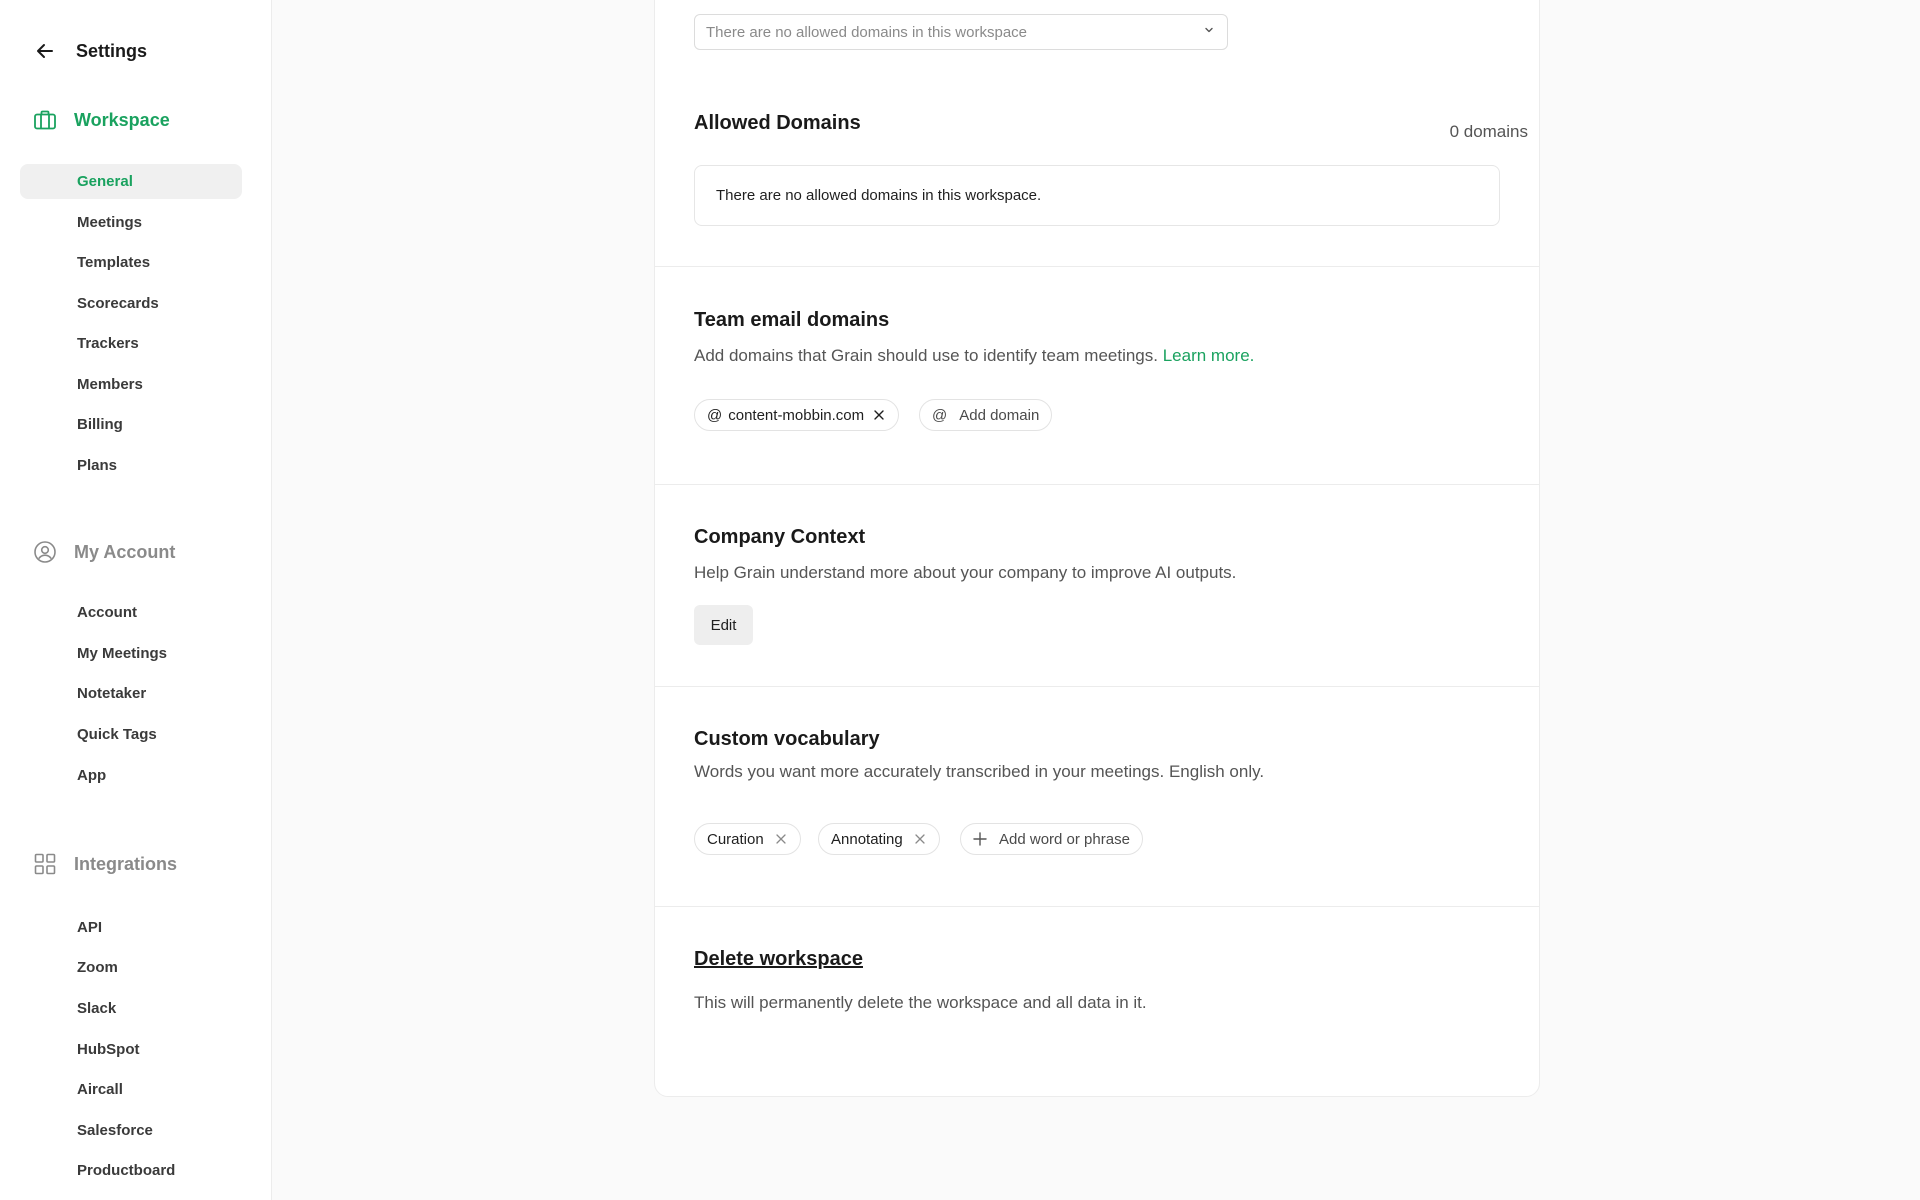  What do you see at coordinates (131, 343) in the screenshot?
I see `sidebar-item-trackers: Trackers` at bounding box center [131, 343].